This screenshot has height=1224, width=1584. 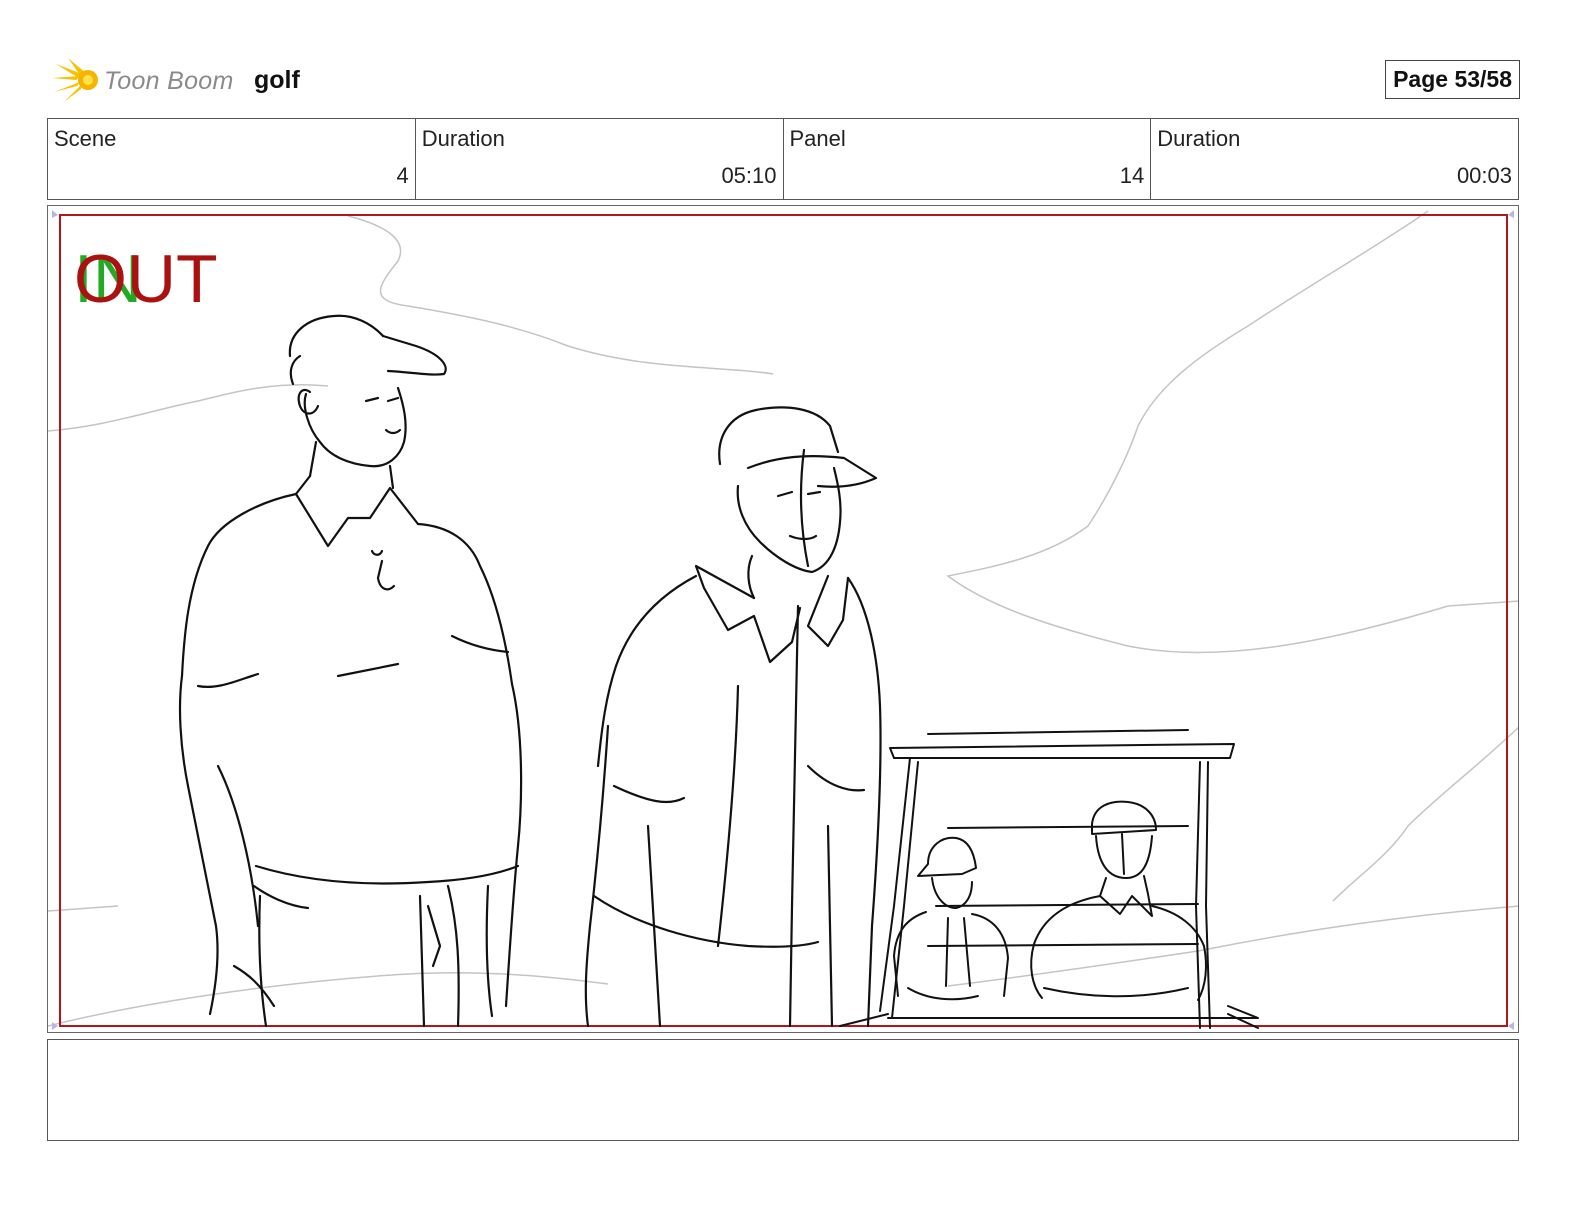 What do you see at coordinates (733, 717) in the screenshot?
I see `middle-golfer-sketch` at bounding box center [733, 717].